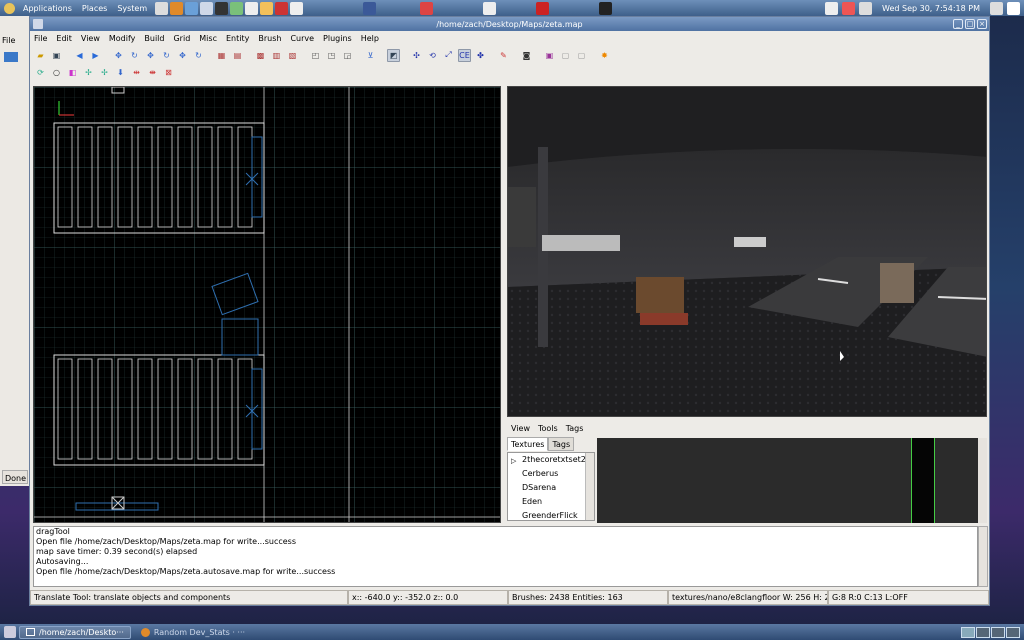 This screenshot has height=640, width=1024. Describe the element at coordinates (792, 480) in the screenshot. I see `texture-preview` at that location.